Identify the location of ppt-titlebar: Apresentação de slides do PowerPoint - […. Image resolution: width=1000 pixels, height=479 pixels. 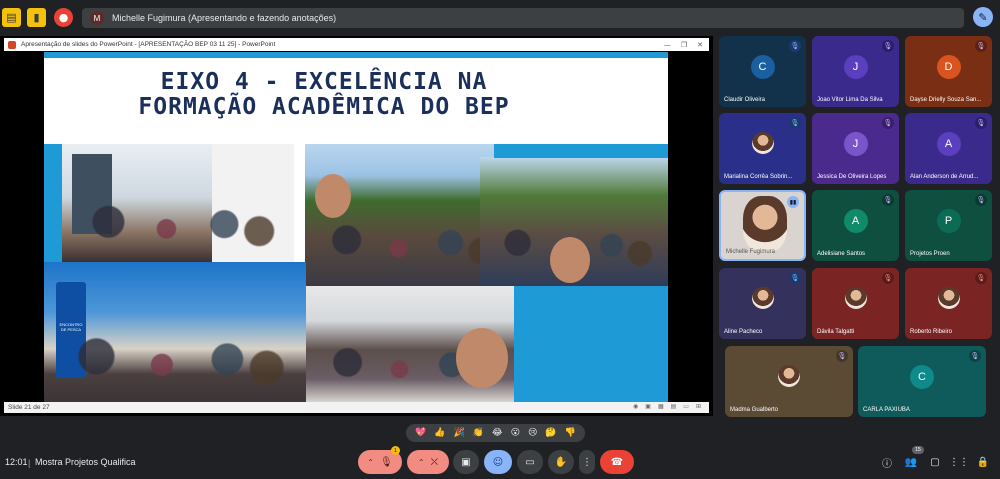
(356, 44).